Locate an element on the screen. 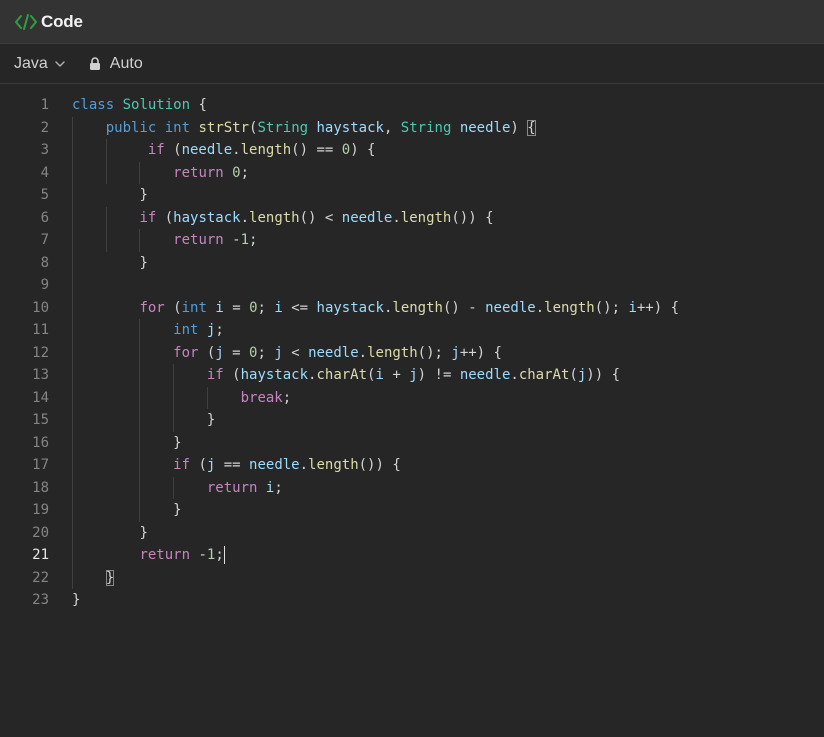 The height and width of the screenshot is (737, 824). code-token: ()) { is located at coordinates (472, 217).